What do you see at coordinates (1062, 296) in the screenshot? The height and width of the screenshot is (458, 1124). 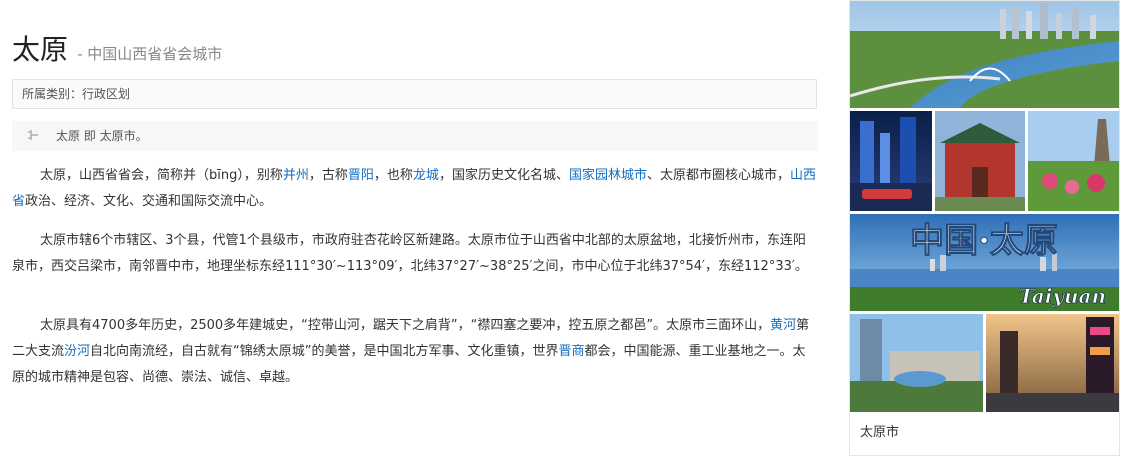 I see `banner-english-text: Taiyuan` at bounding box center [1062, 296].